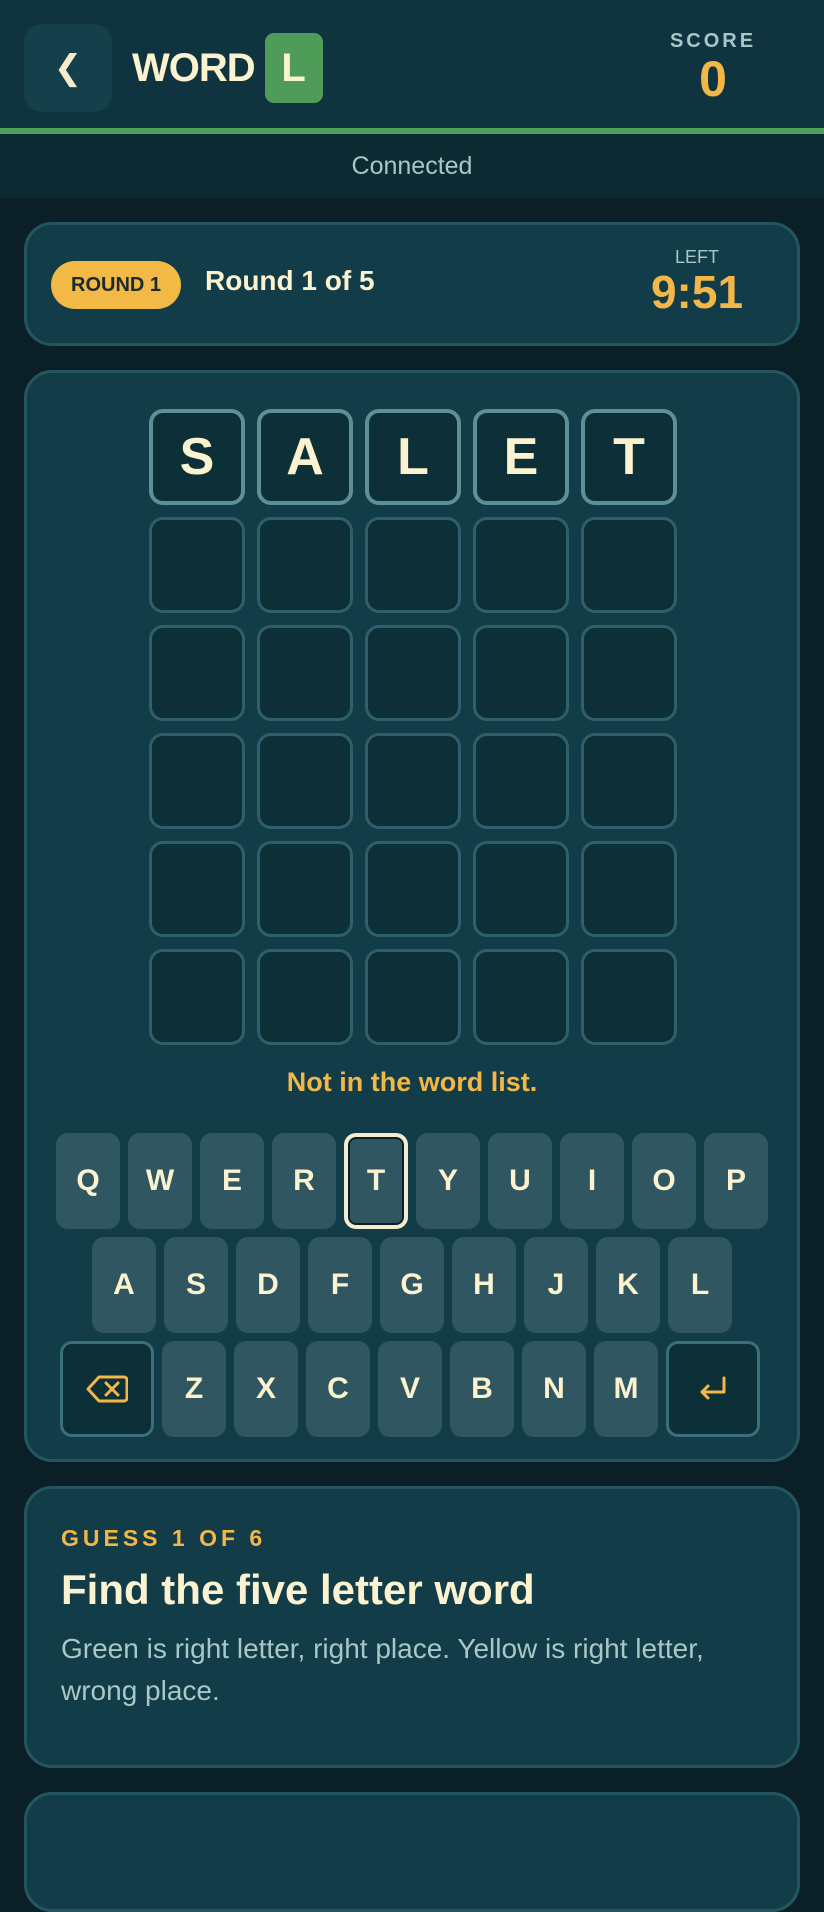 The image size is (824, 1912). What do you see at coordinates (664, 1181) in the screenshot?
I see `key-o: O` at bounding box center [664, 1181].